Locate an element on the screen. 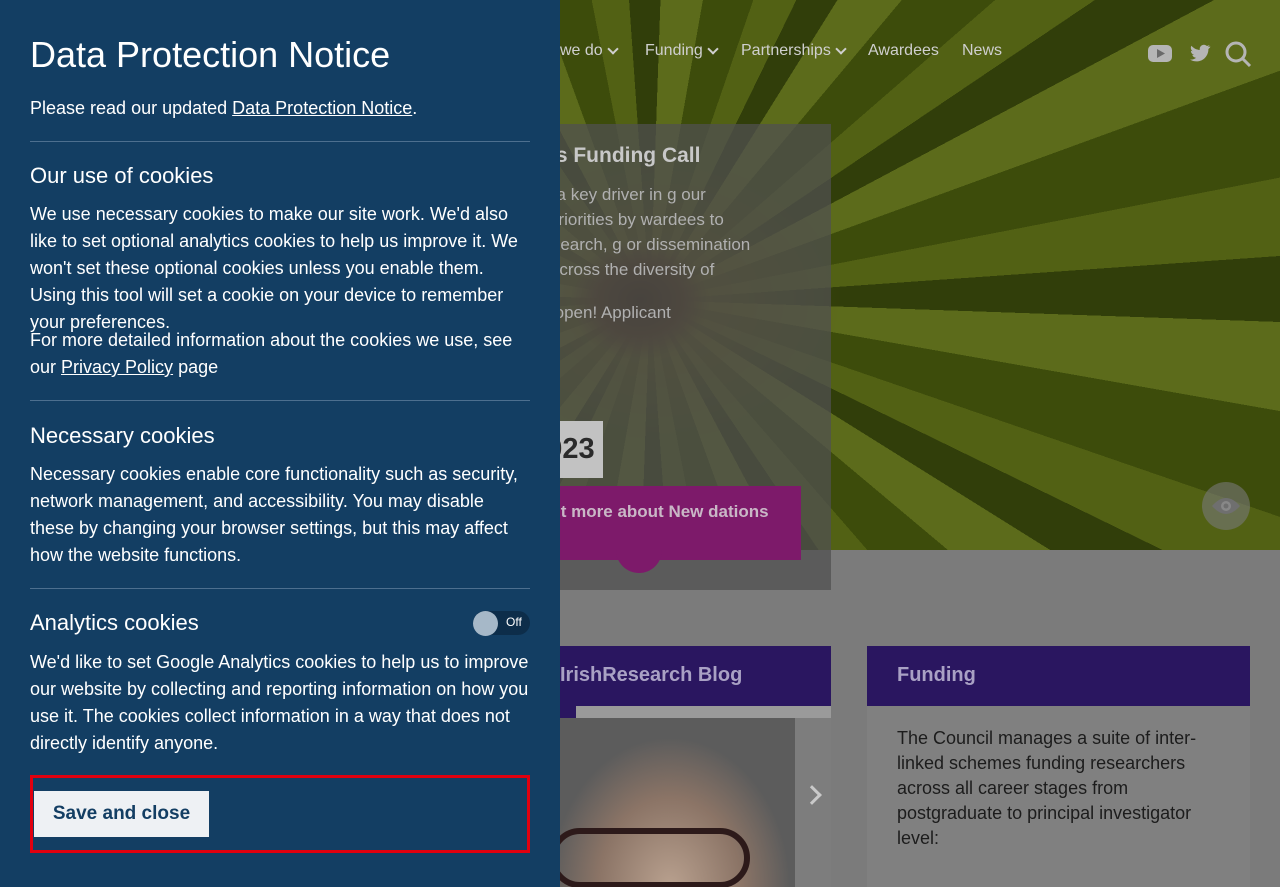 The height and width of the screenshot is (887, 1280). section-heading-analytics: Analytics cookies is located at coordinates (114, 622).